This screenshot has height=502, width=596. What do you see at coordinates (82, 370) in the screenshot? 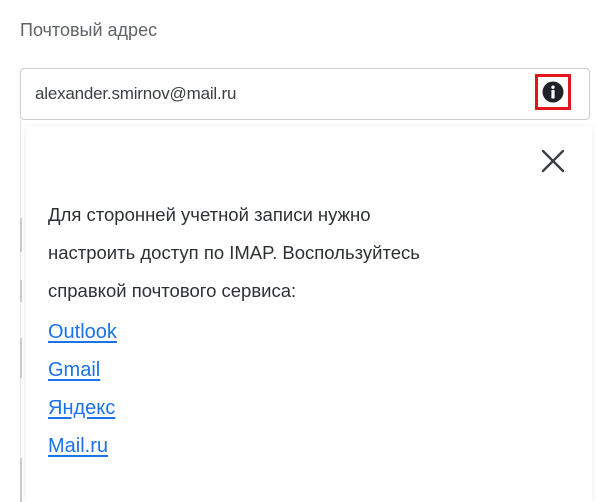
I see `link-gmail: Gmail` at bounding box center [82, 370].